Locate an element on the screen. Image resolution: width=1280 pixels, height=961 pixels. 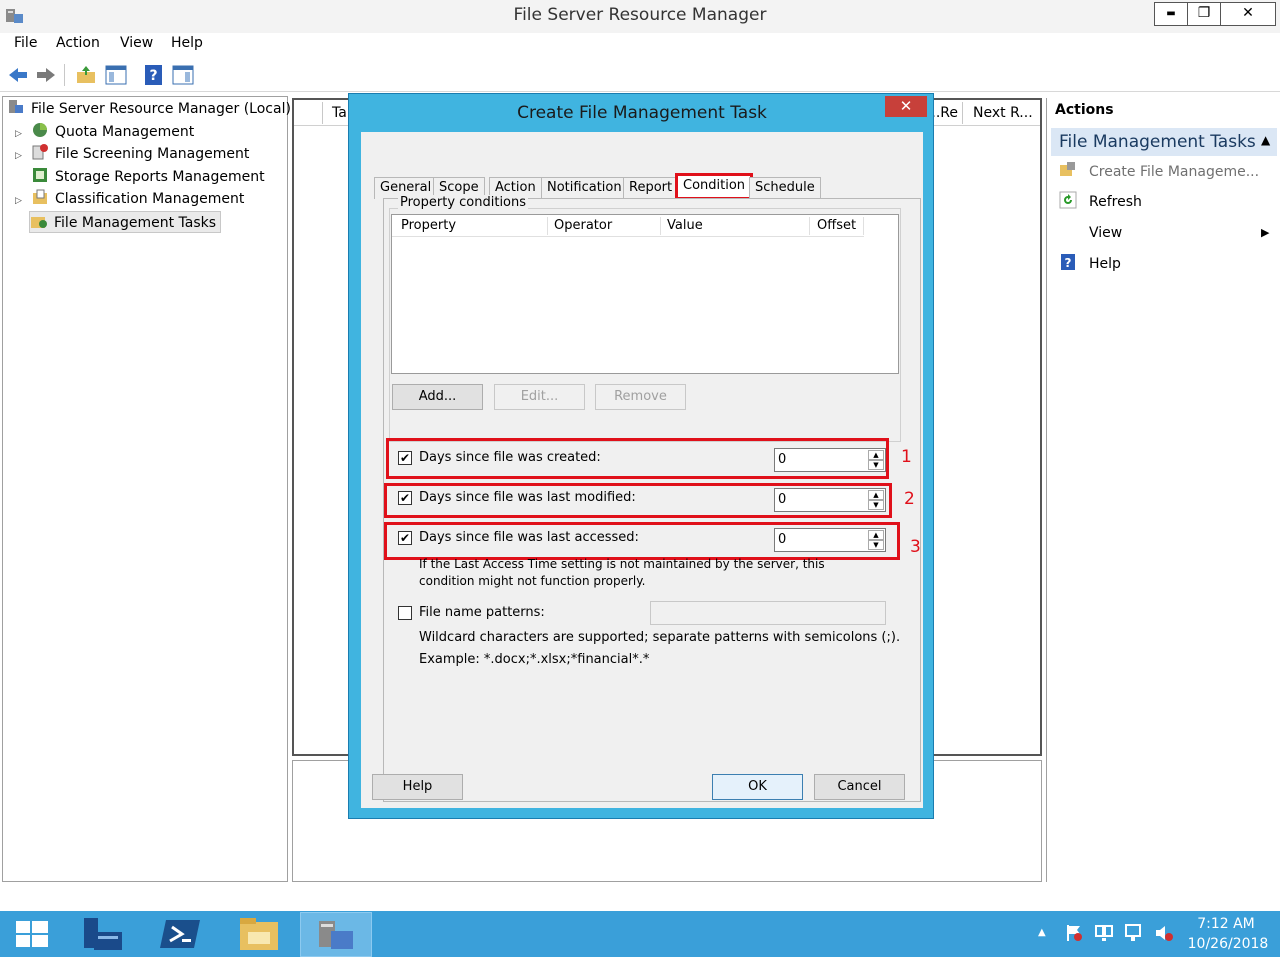
accessed-days-input: 0 ▲ ▼ is located at coordinates (830, 540).